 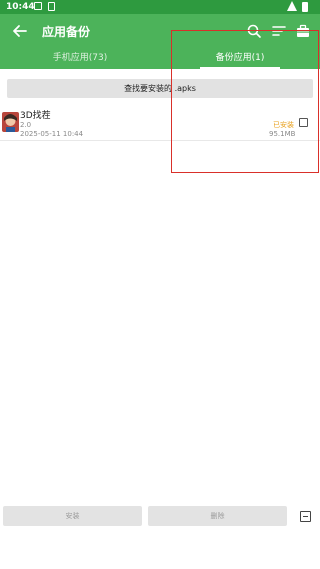 I want to click on backup-date: 2025-05-11 10:44, so click(x=52, y=134).